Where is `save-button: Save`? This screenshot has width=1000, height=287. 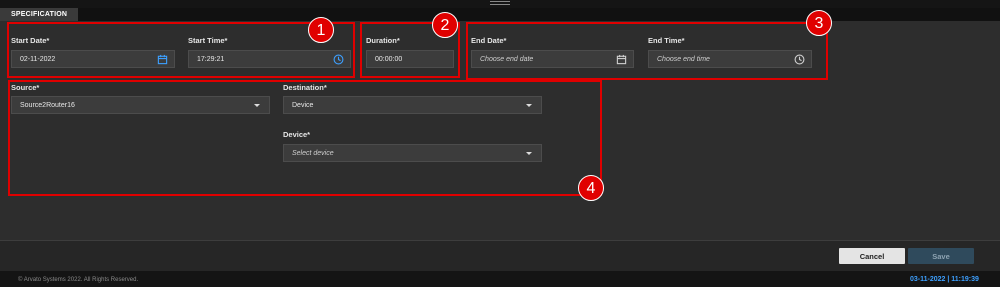 save-button: Save is located at coordinates (941, 256).